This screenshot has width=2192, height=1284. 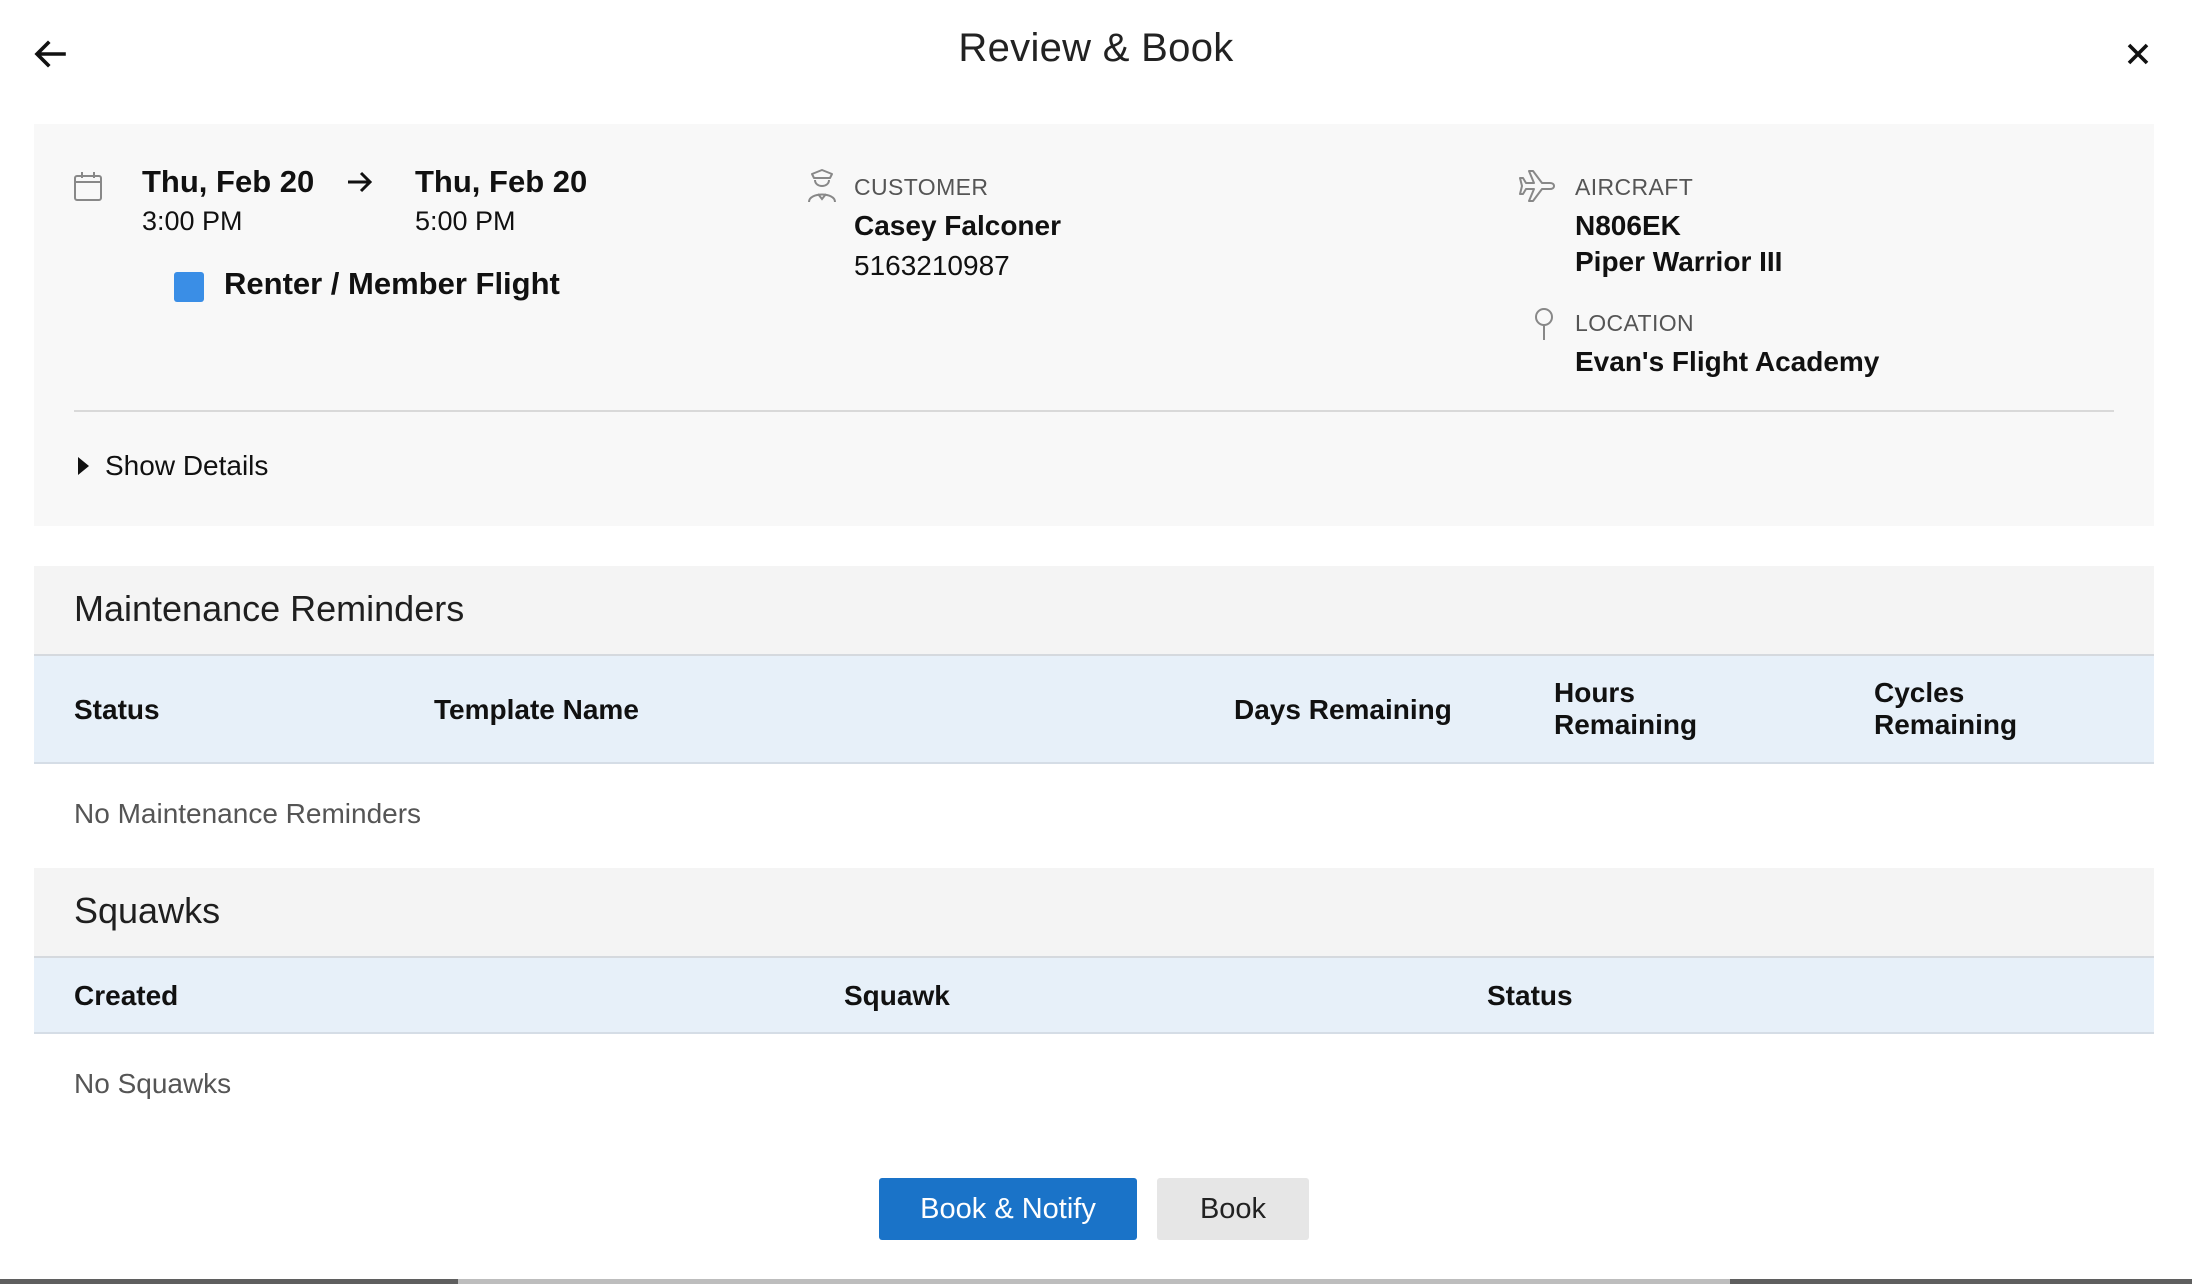 I want to click on arrow-right-icon, so click(x=360, y=182).